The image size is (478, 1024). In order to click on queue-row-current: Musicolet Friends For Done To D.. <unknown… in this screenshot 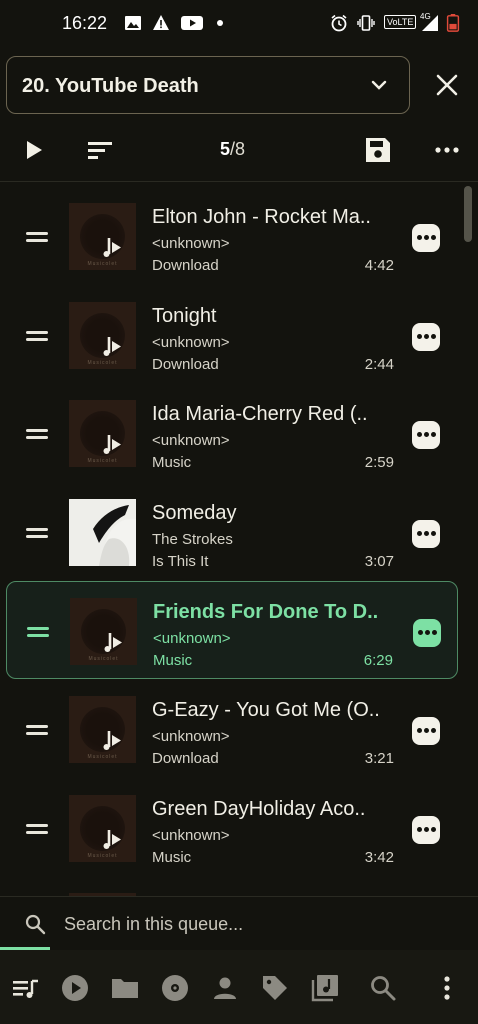, I will do `click(232, 630)`.